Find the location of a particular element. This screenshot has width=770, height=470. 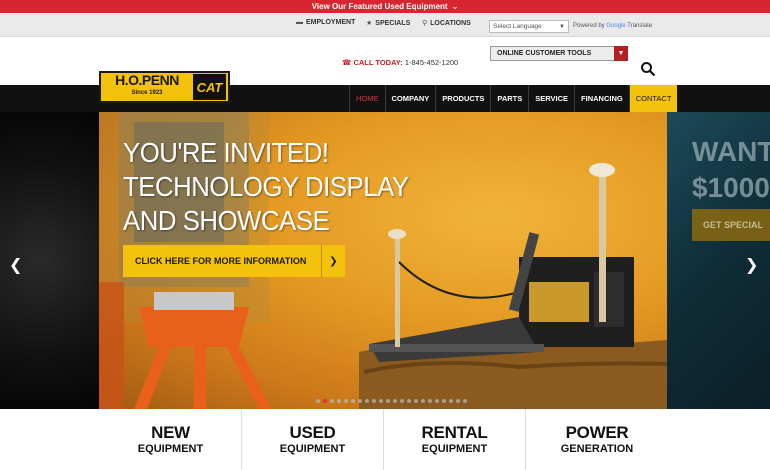

nav-financing: FINANCING is located at coordinates (601, 98).